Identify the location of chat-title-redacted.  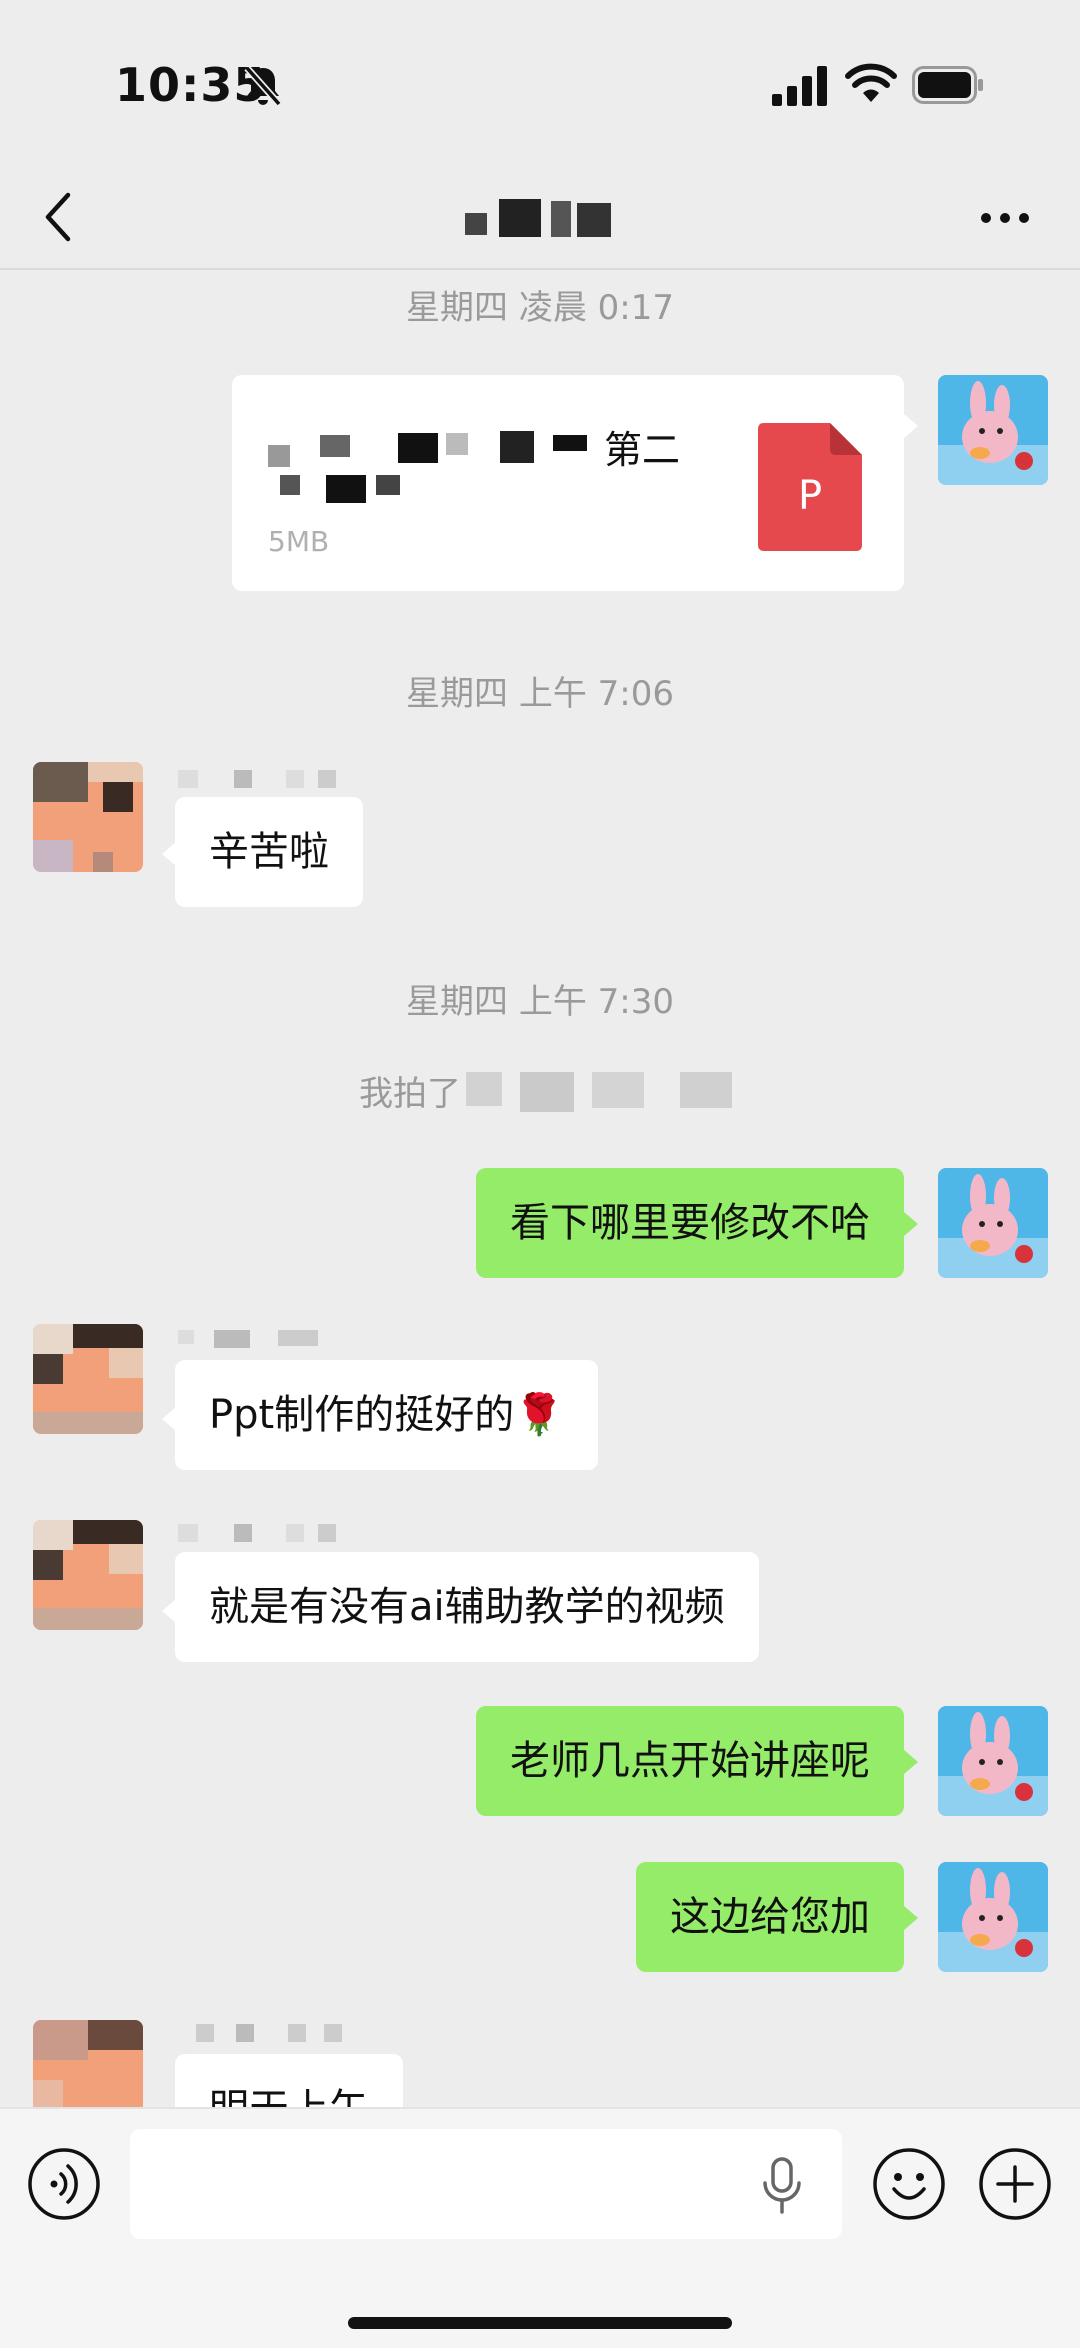
(540, 218).